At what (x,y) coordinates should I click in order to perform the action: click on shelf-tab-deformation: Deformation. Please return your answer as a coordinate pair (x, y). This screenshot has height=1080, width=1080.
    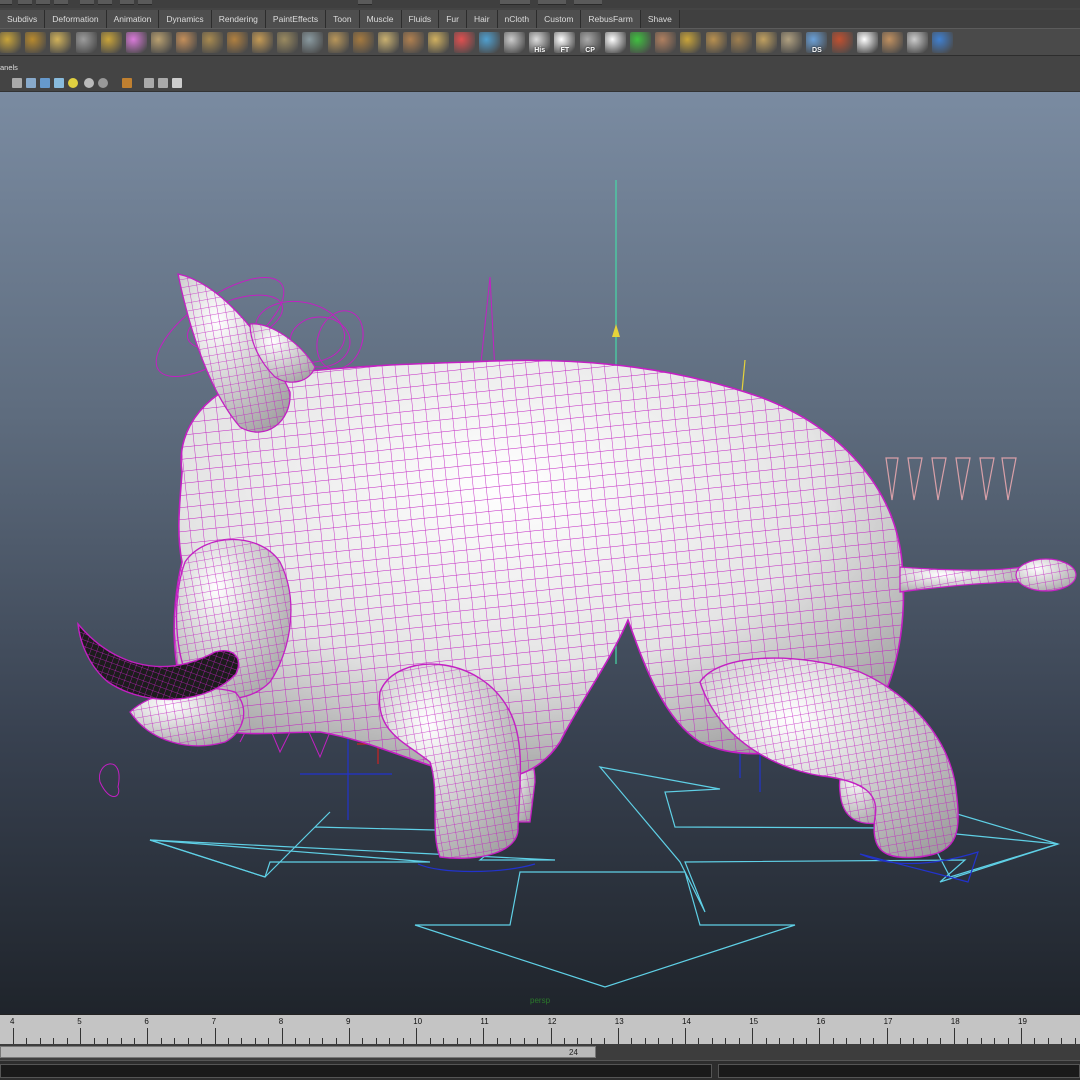
    Looking at the image, I should click on (76, 19).